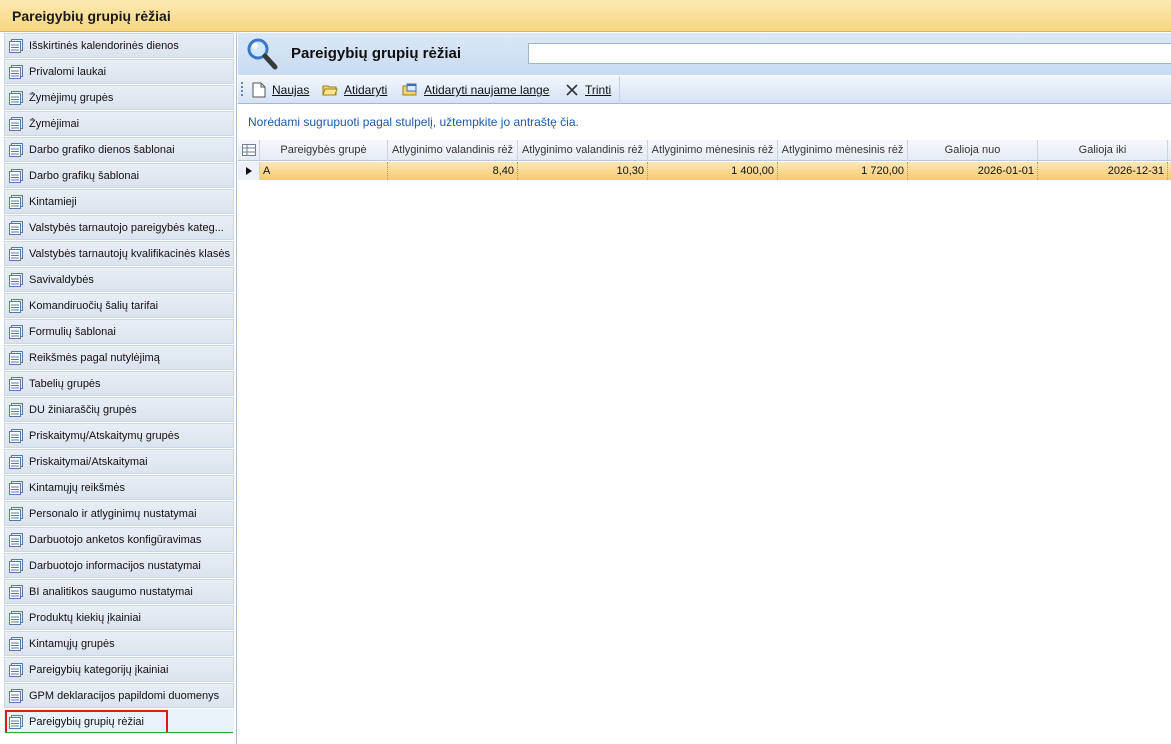 The image size is (1171, 744). I want to click on column-header-monthly-from: Atlyginimo mėnesinis rėž, so click(713, 150).